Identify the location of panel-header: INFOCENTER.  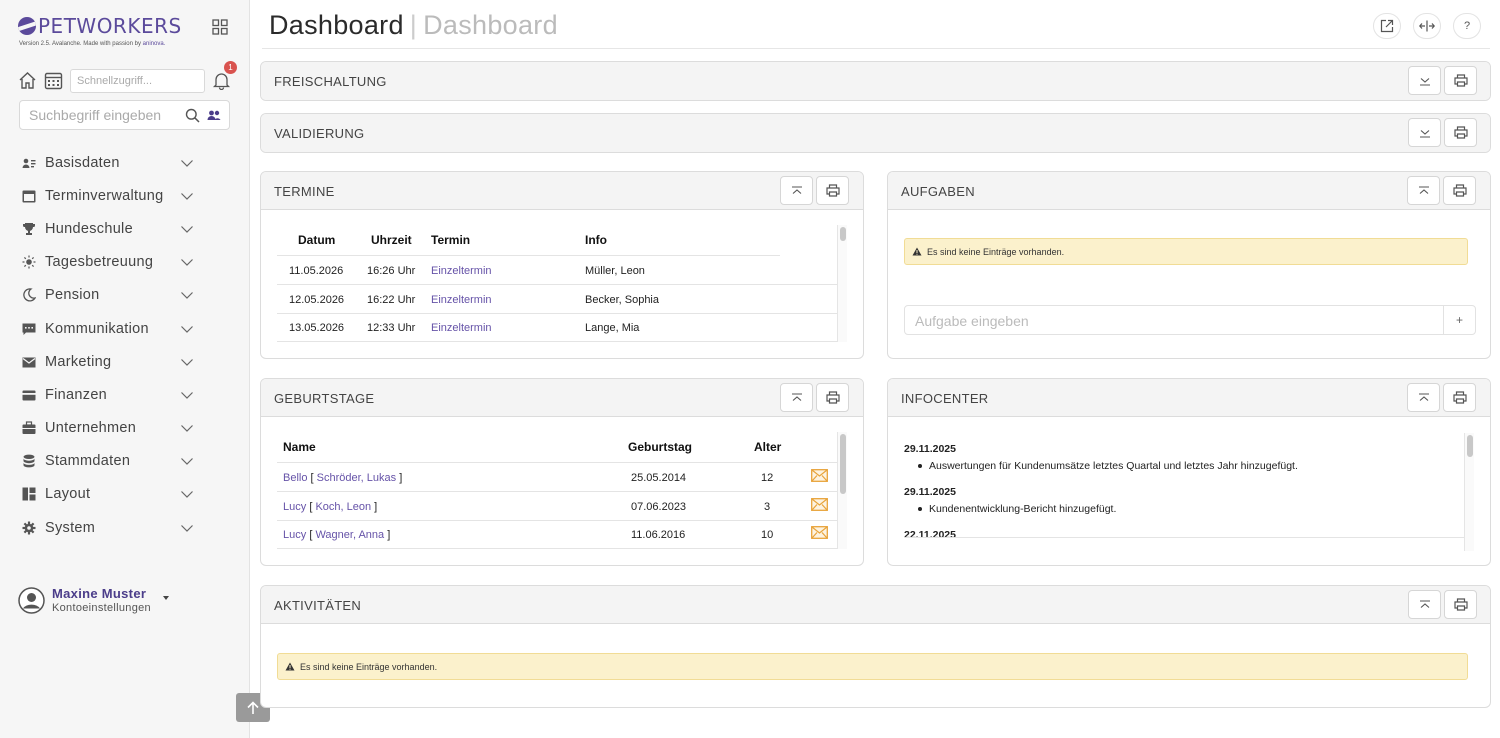
(1189, 398).